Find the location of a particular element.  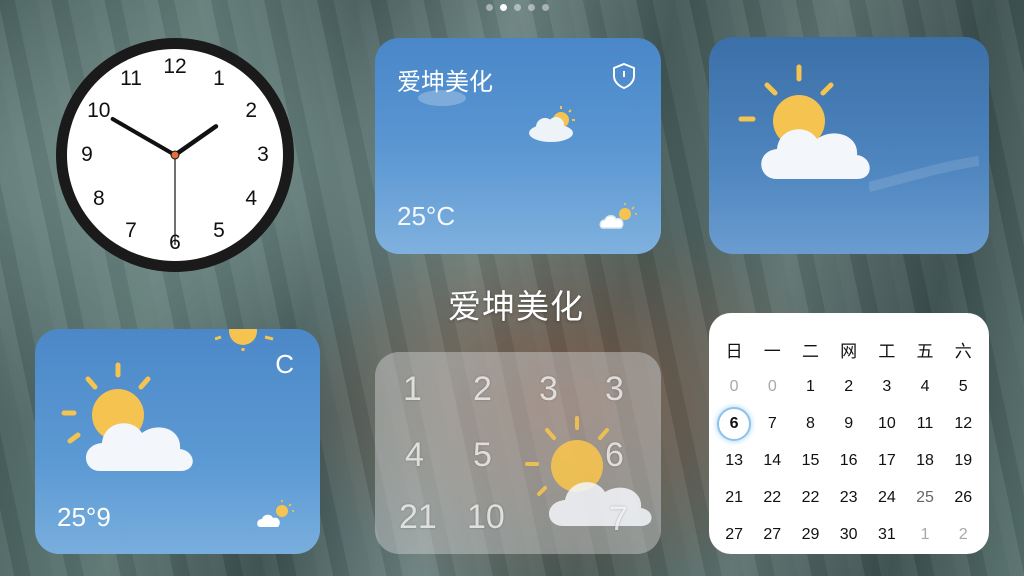

calendar-day: 18 is located at coordinates (925, 461).